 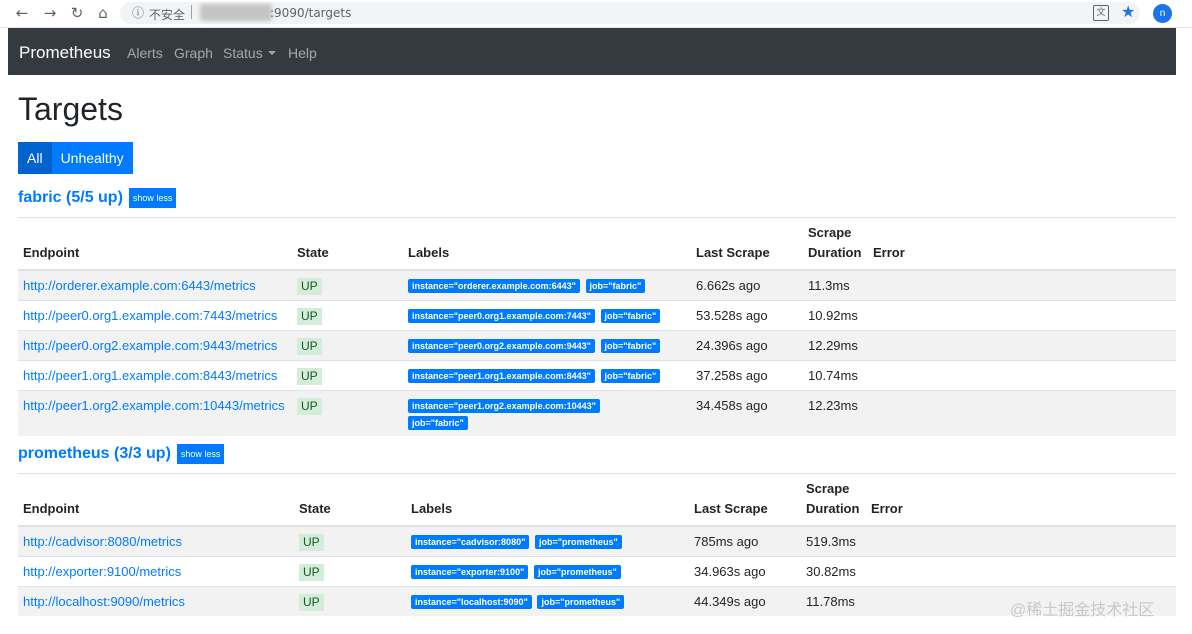 What do you see at coordinates (77, 13) in the screenshot?
I see `reload-icon: ↻` at bounding box center [77, 13].